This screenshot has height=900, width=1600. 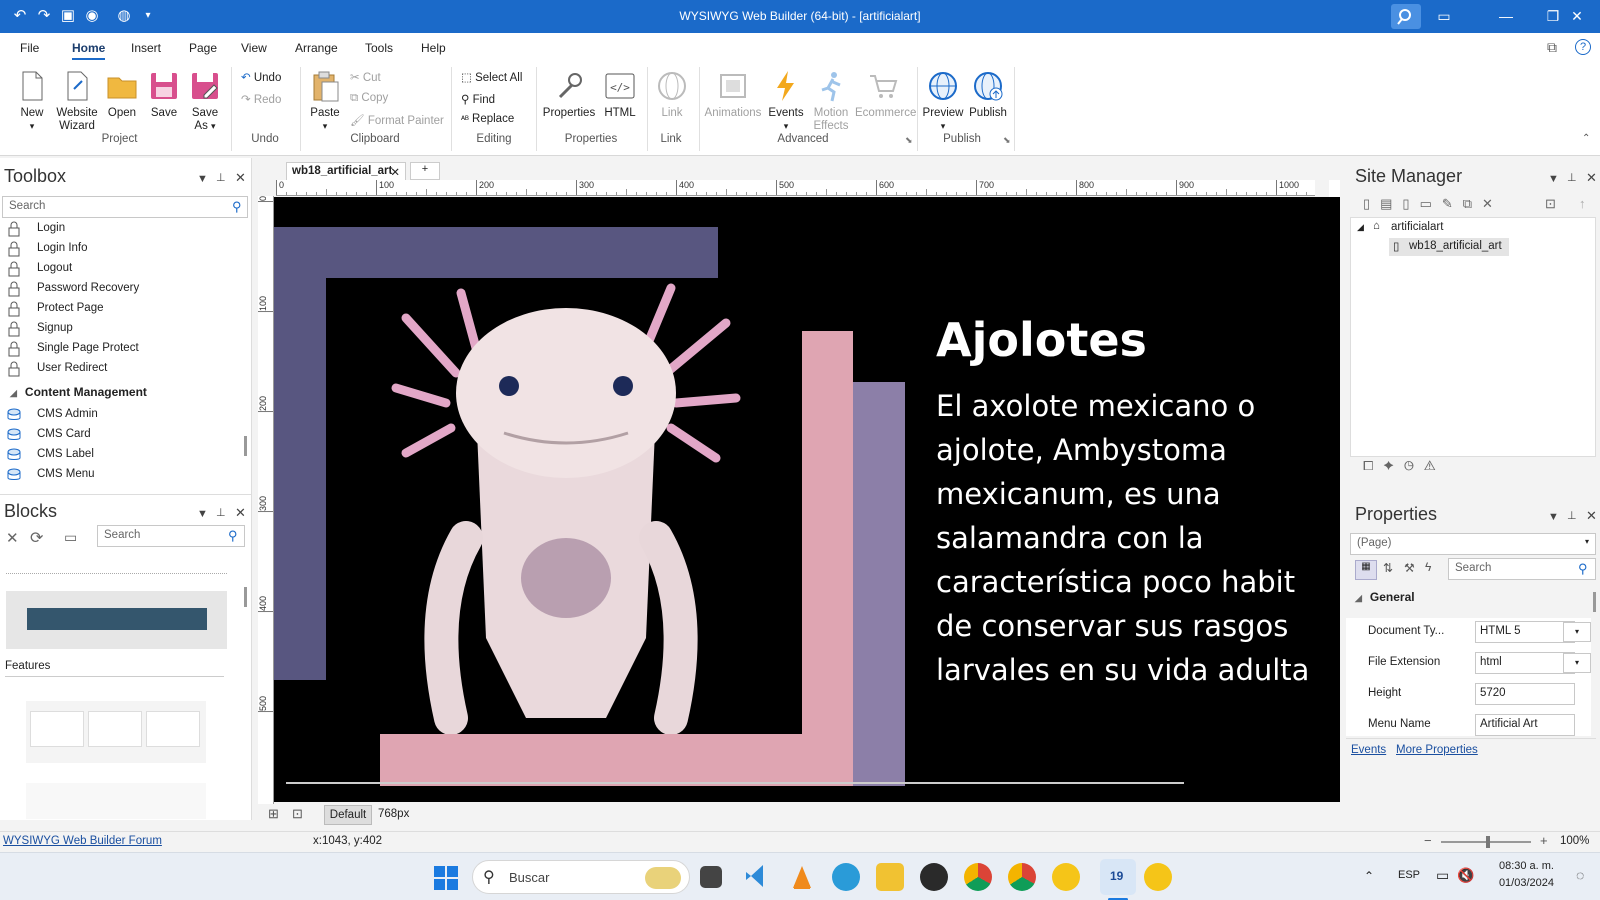 What do you see at coordinates (1525, 632) in the screenshot?
I see `property-value: HTML 5` at bounding box center [1525, 632].